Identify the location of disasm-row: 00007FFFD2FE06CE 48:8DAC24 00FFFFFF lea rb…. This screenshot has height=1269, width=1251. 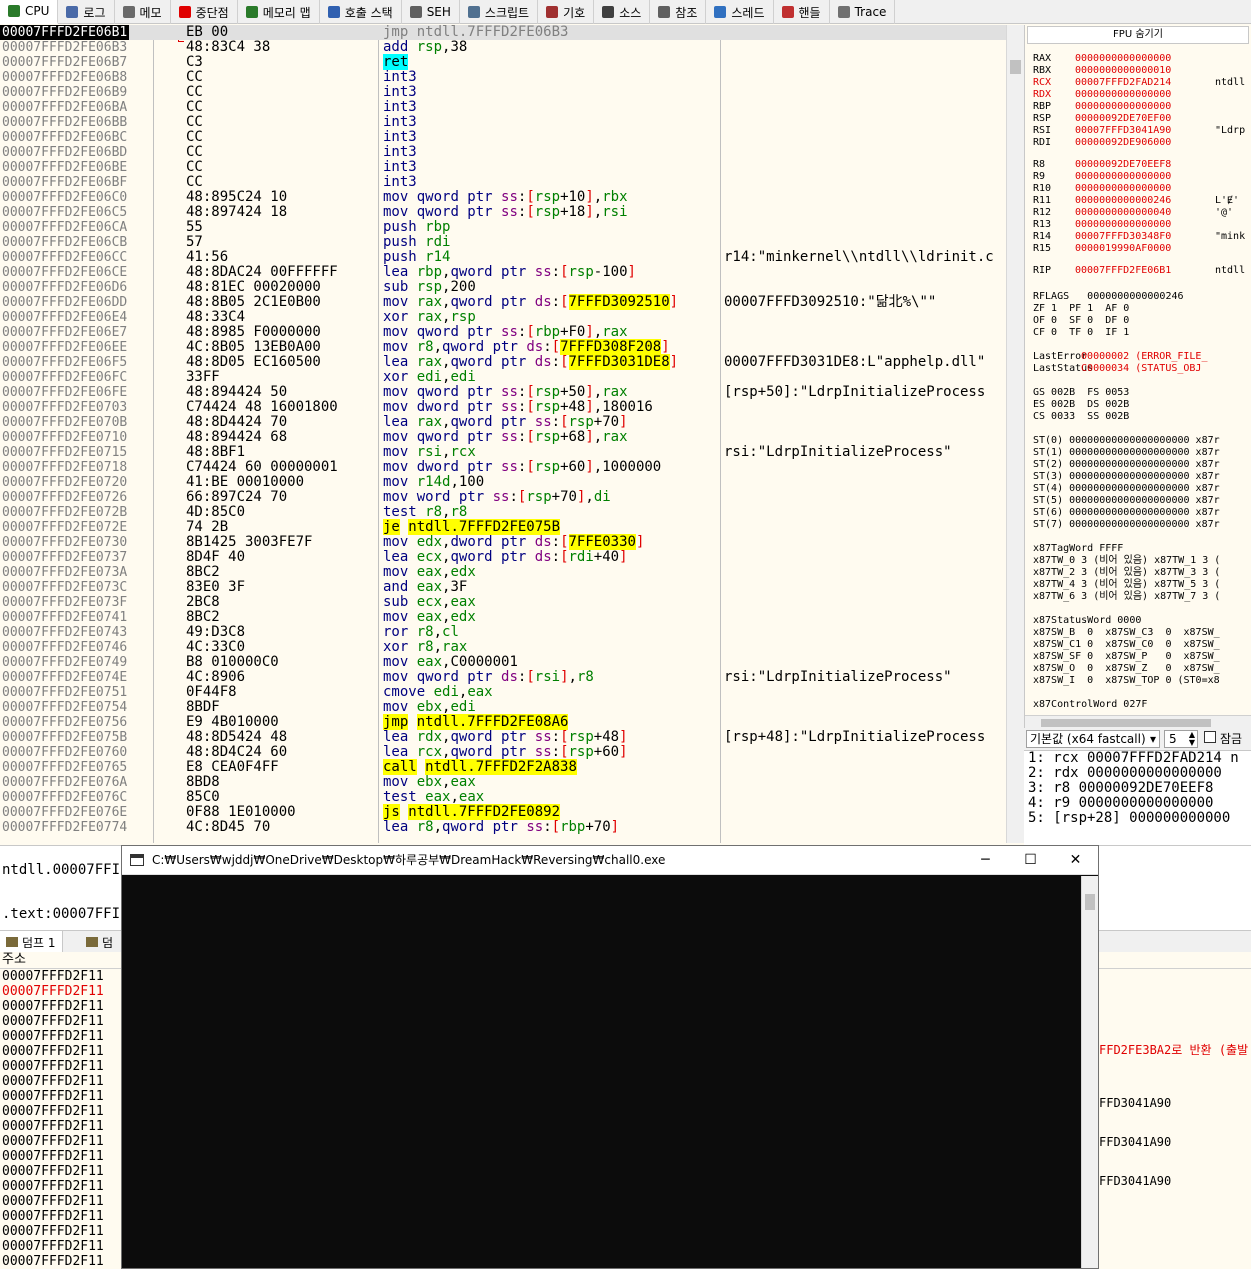
(503, 273).